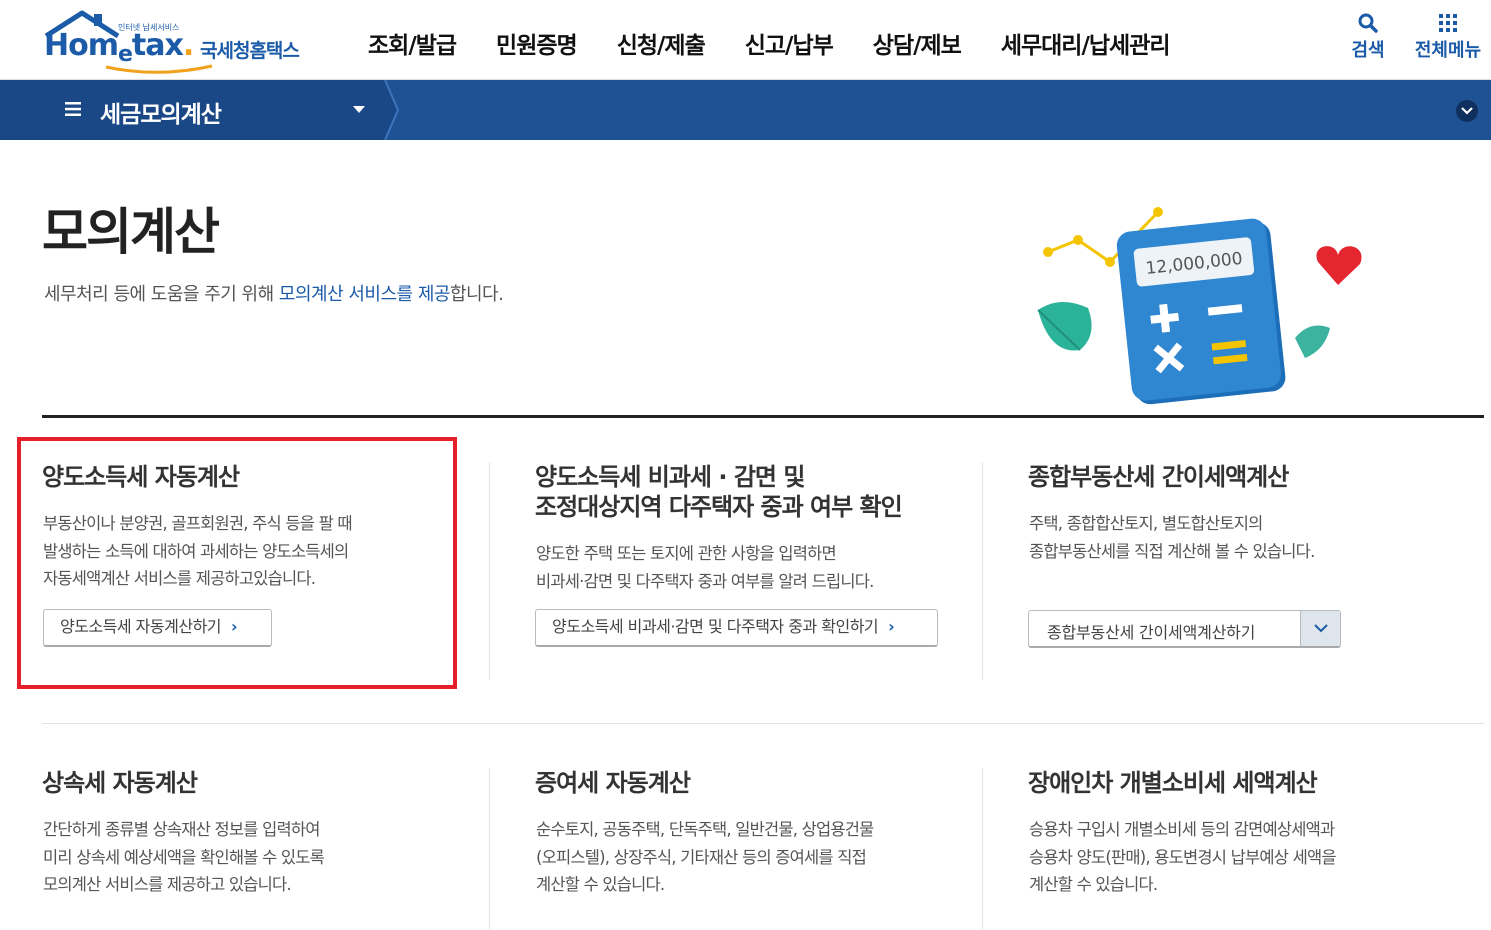 The width and height of the screenshot is (1491, 930). What do you see at coordinates (1158, 477) in the screenshot?
I see `card-title-property-tax: 종합부동산세 간이세액계산` at bounding box center [1158, 477].